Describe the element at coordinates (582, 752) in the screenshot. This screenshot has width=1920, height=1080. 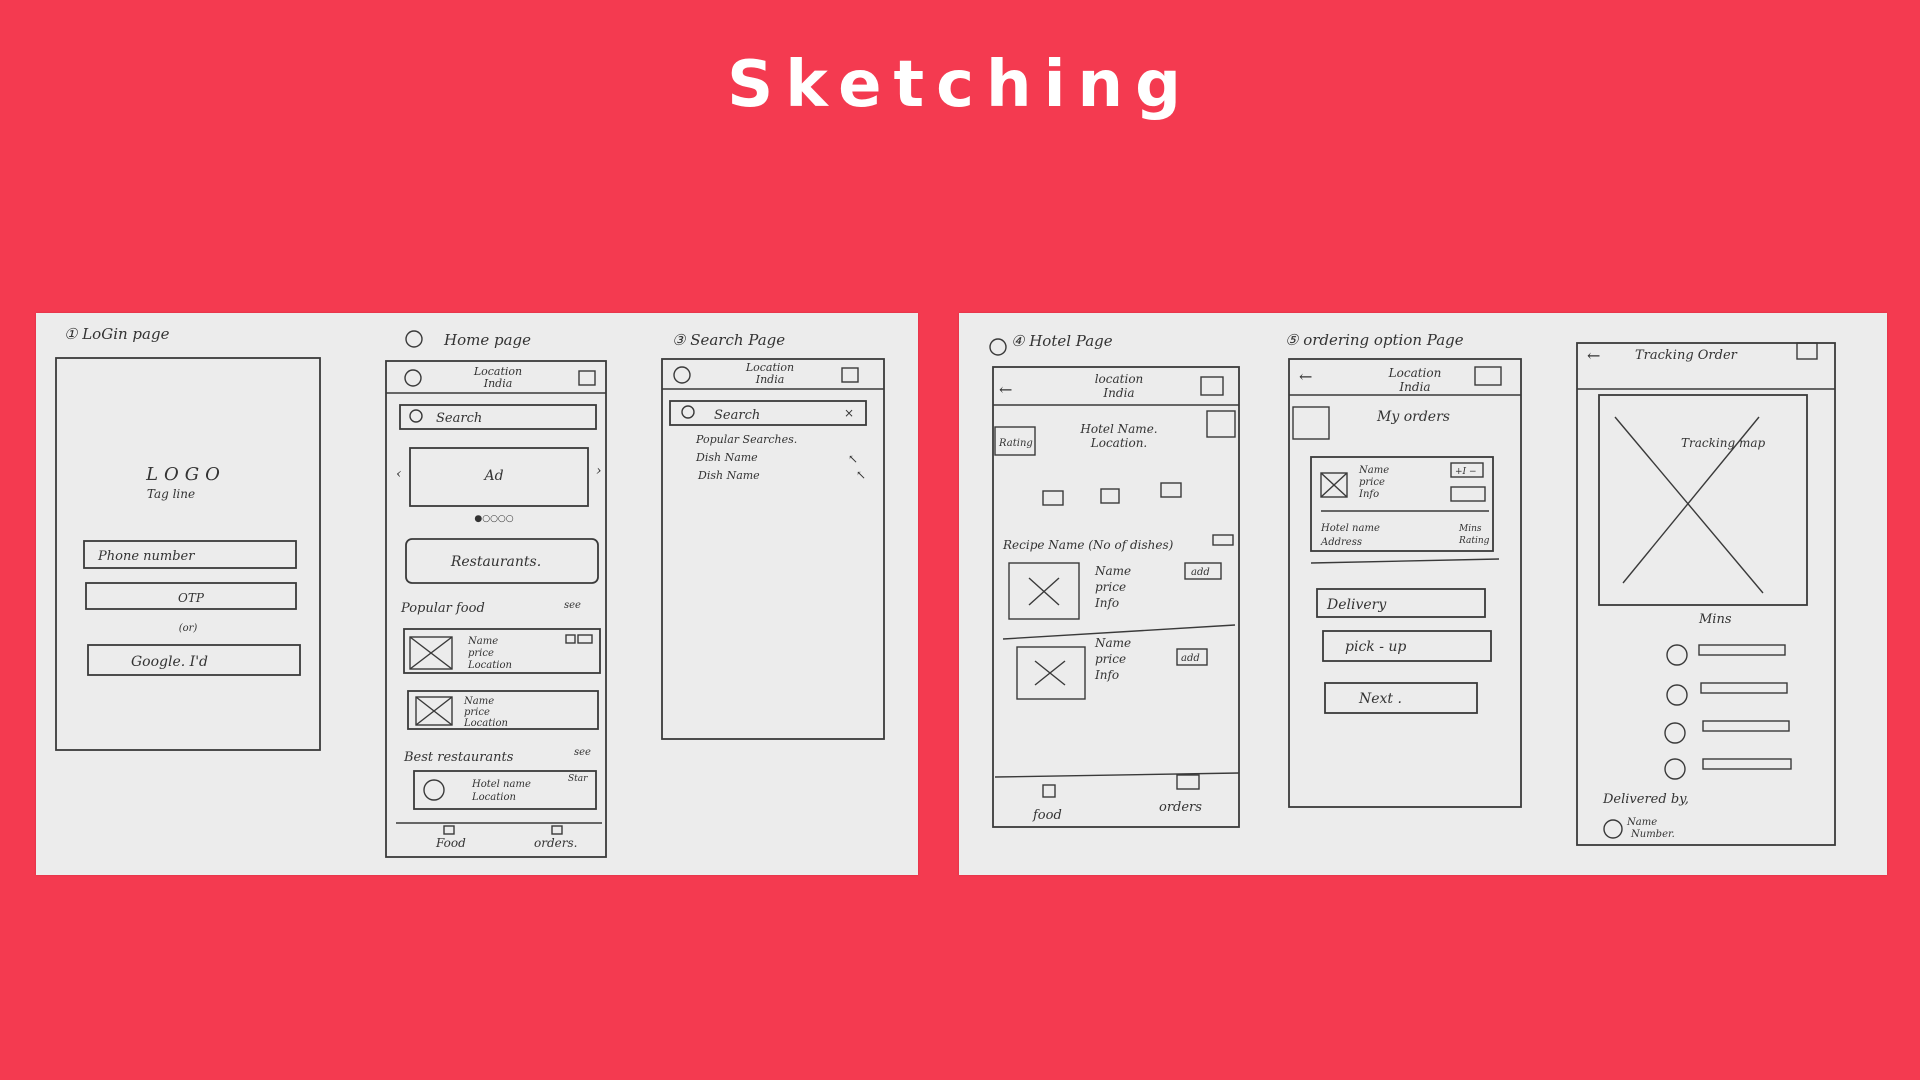
I see `best-see-link: see` at that location.